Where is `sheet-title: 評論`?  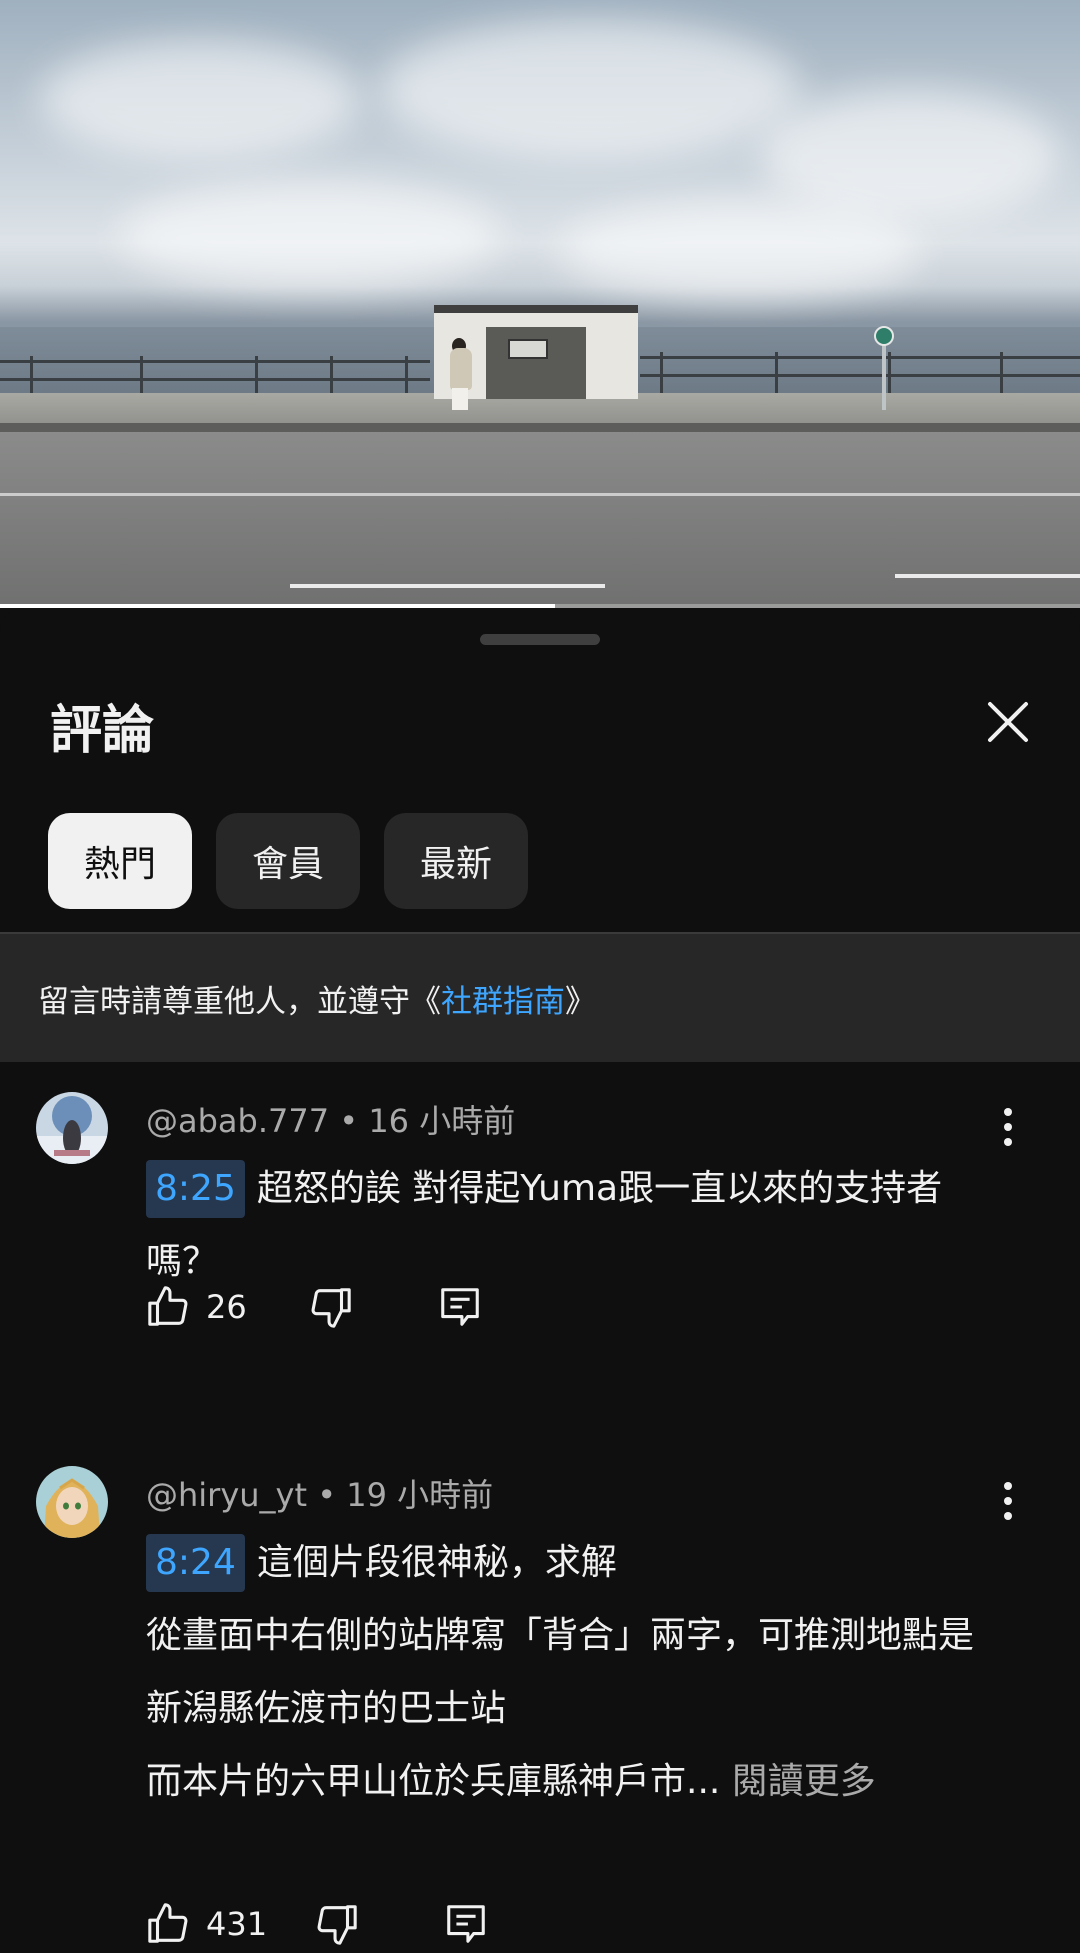 sheet-title: 評論 is located at coordinates (102, 731).